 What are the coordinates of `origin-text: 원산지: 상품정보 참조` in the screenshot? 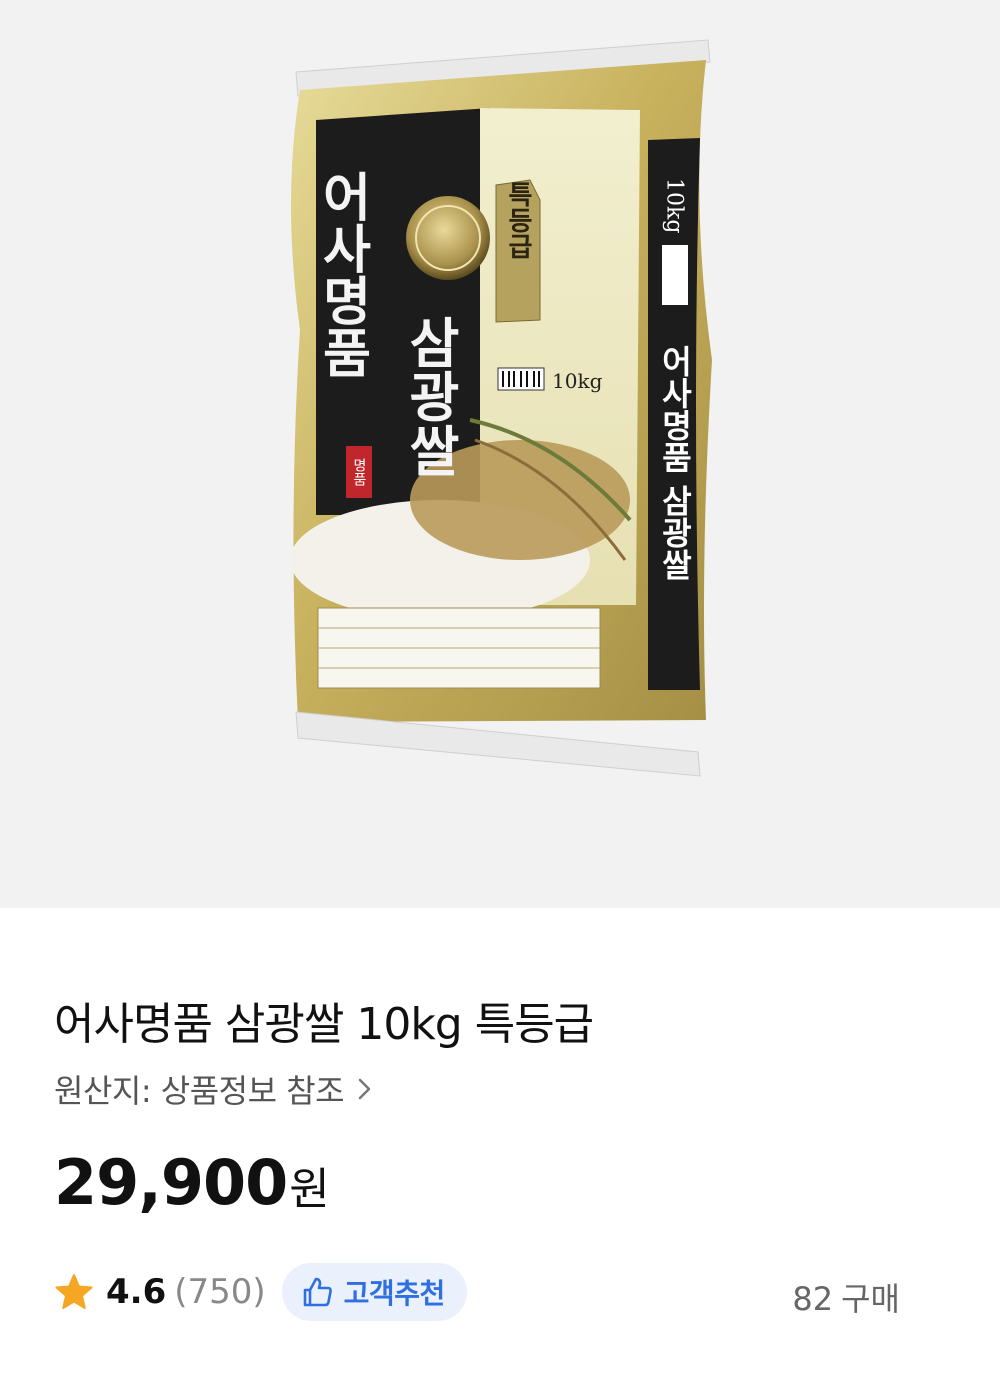 It's located at (199, 1091).